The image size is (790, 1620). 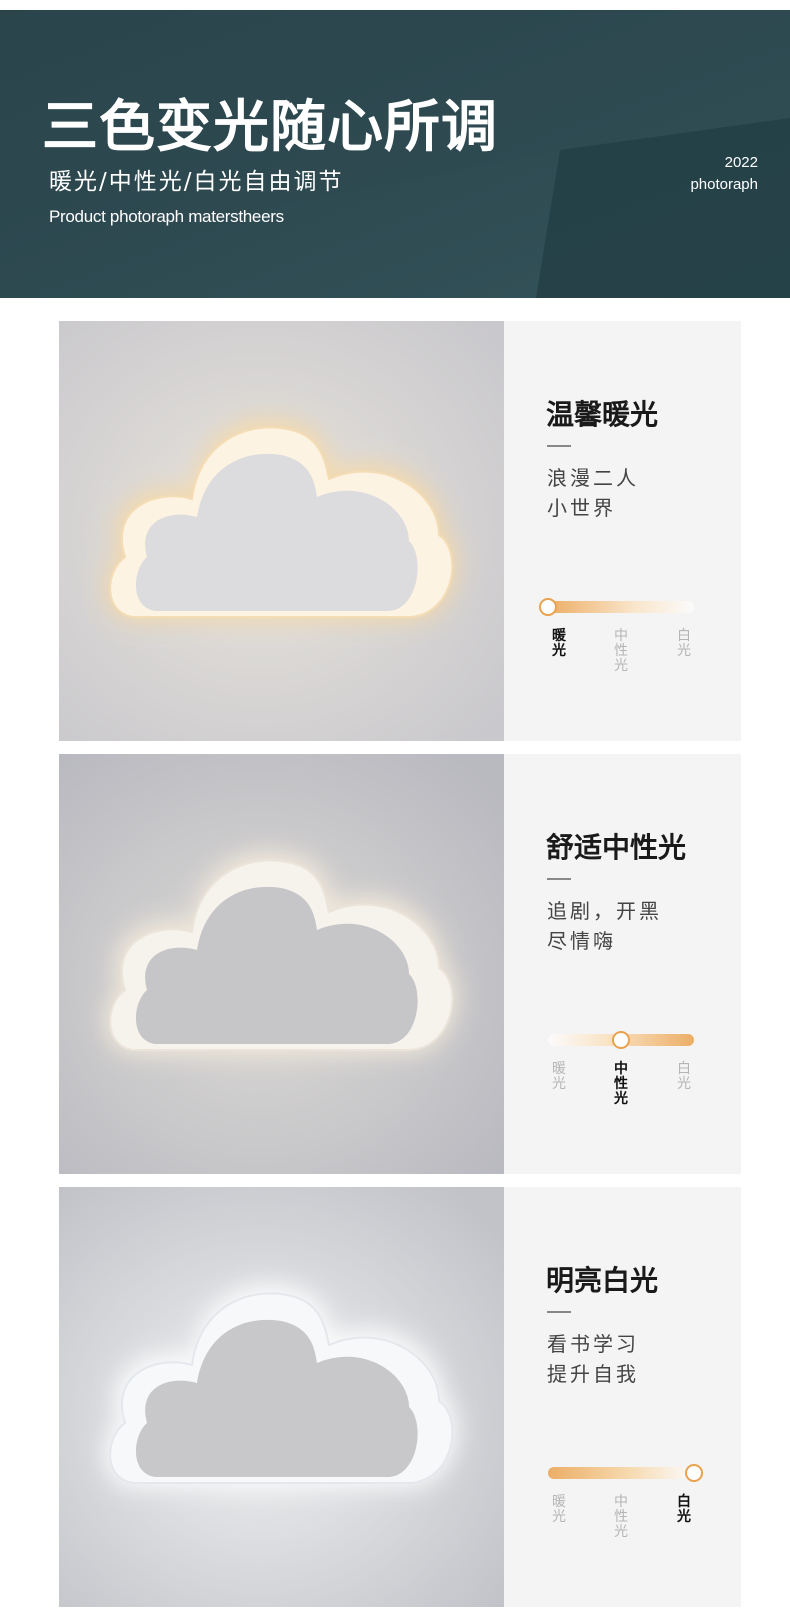 I want to click on banner-subtitle: 暖光/中性光/白光自由调节, so click(x=196, y=182).